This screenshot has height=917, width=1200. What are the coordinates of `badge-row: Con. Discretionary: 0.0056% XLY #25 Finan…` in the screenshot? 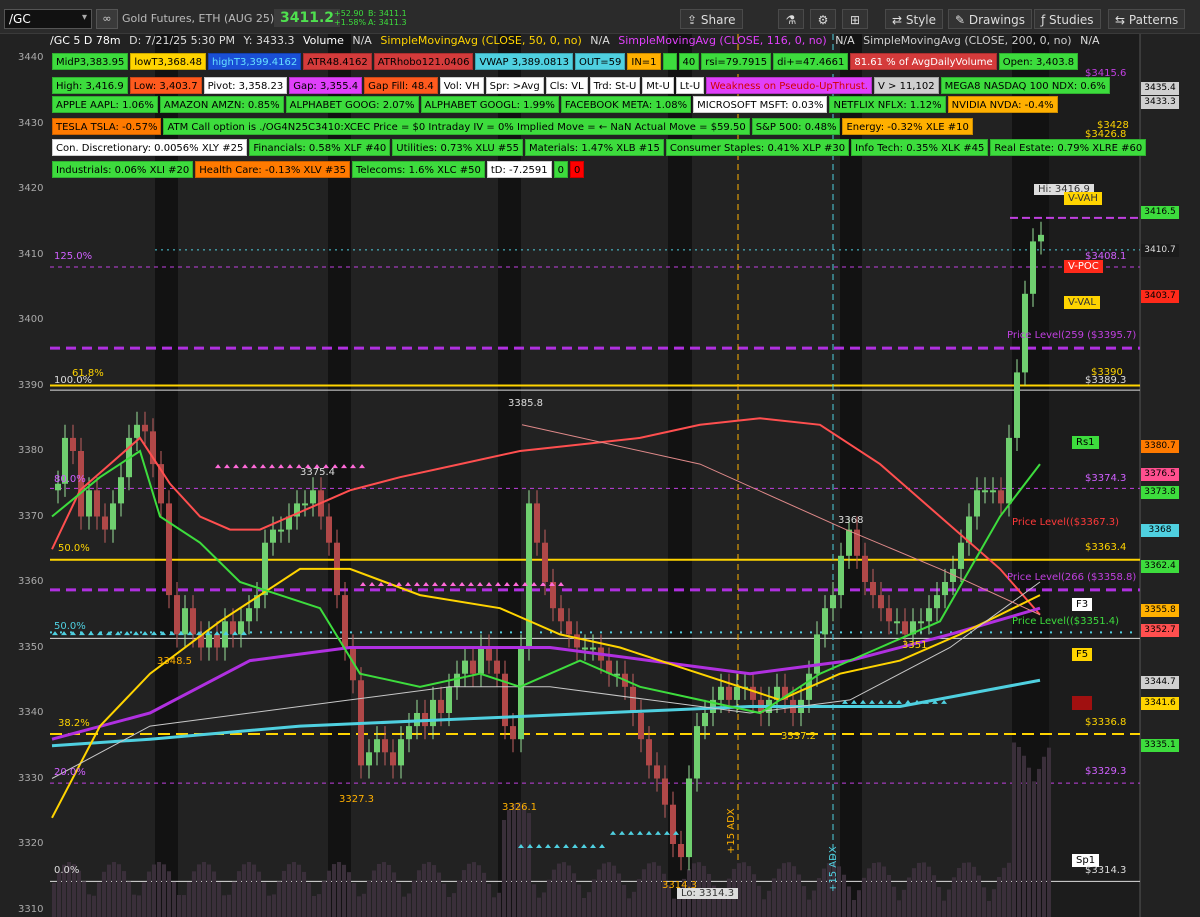 It's located at (599, 147).